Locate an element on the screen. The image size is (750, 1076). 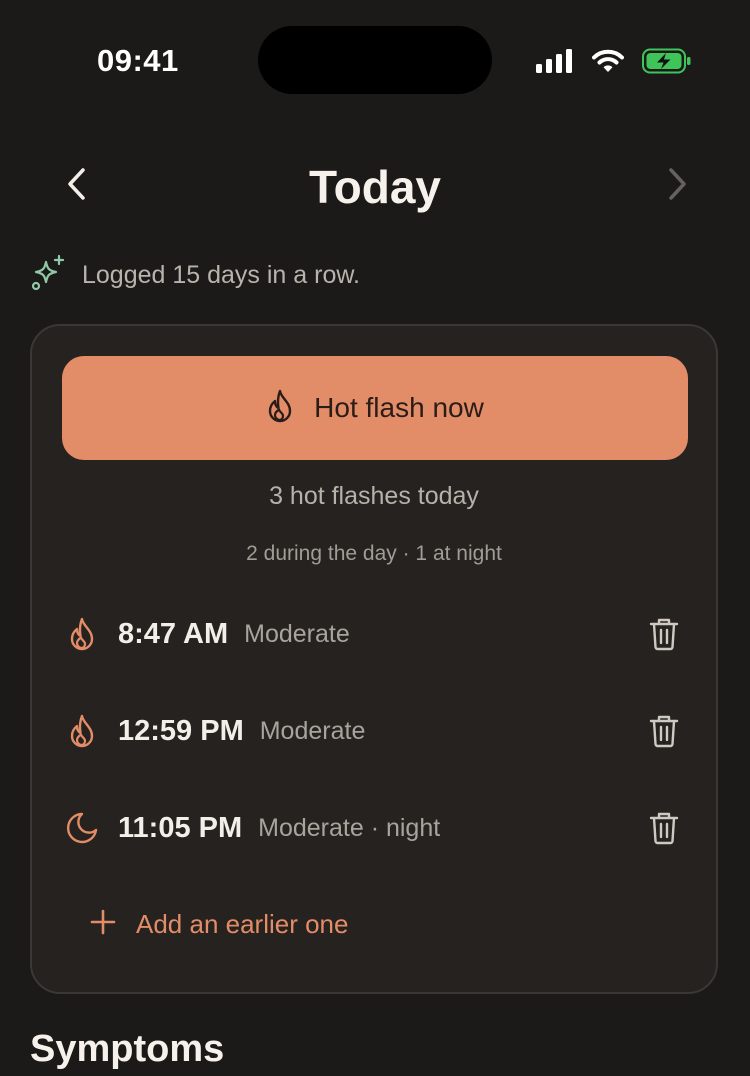
streak-banner: Logged 15 days in a row. is located at coordinates (195, 275).